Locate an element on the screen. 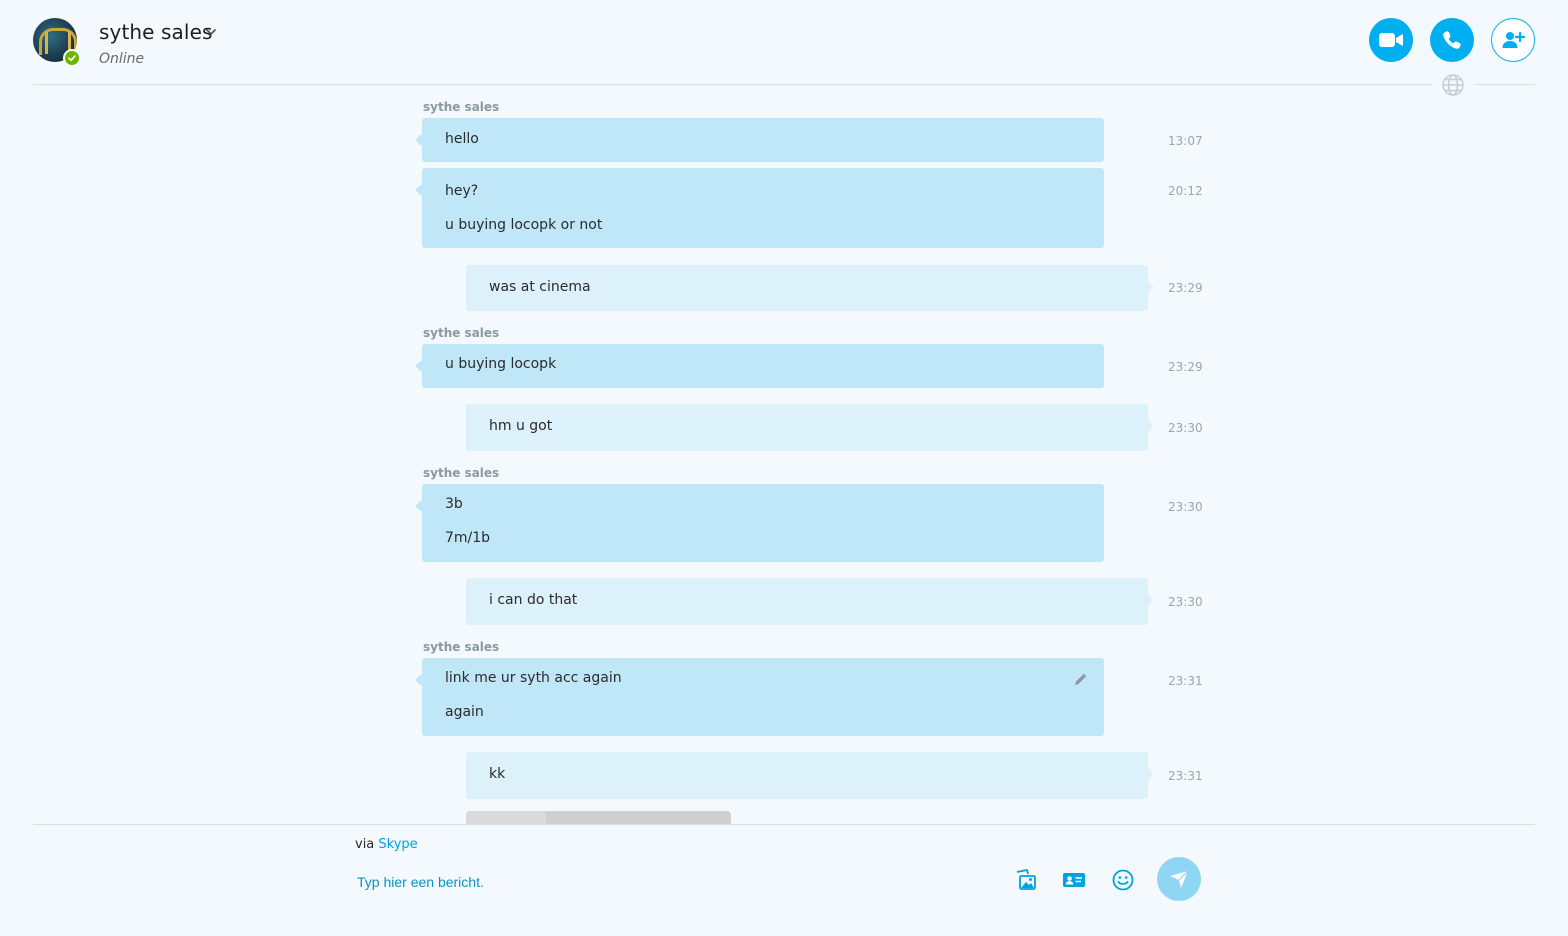  message-text: hey? is located at coordinates (462, 191).